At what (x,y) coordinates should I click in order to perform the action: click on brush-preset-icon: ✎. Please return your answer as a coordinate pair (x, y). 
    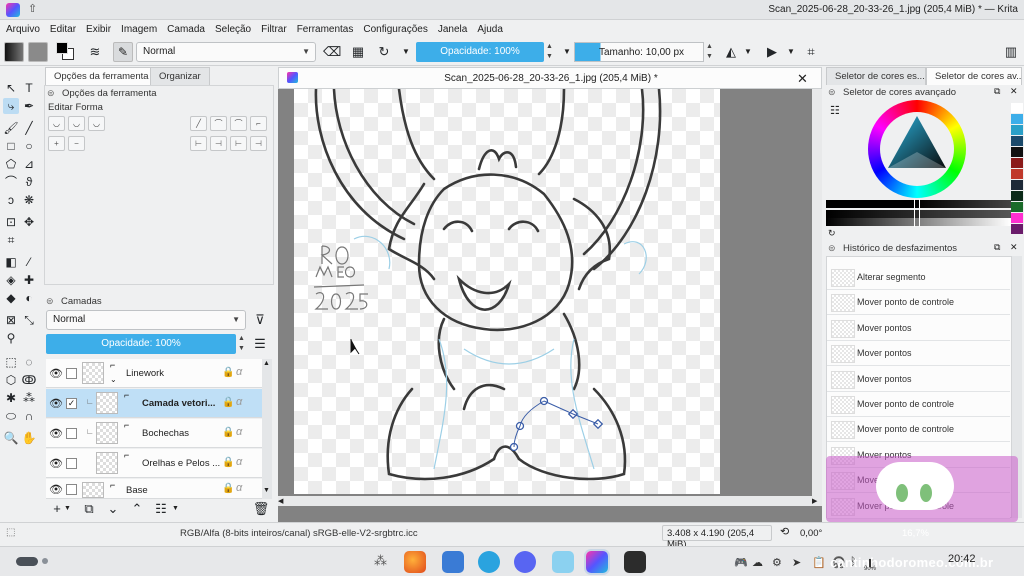
    Looking at the image, I should click on (123, 52).